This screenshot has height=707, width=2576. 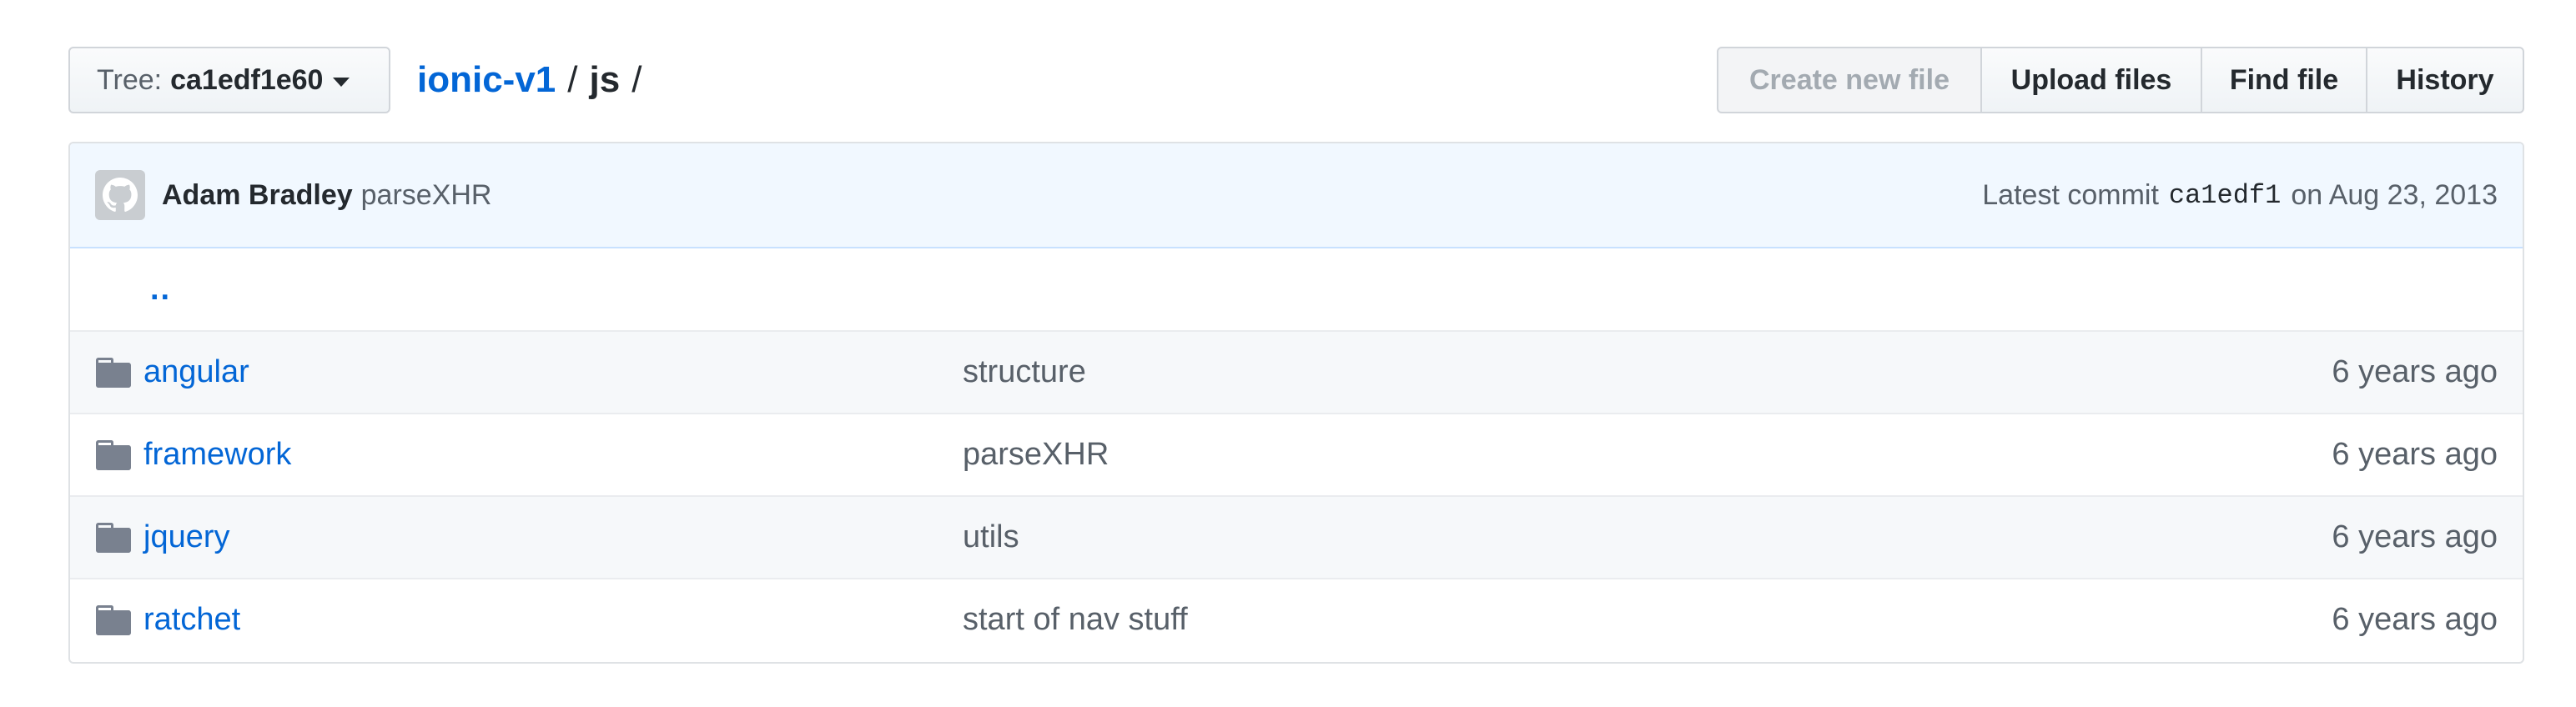 What do you see at coordinates (257, 195) in the screenshot?
I see `commit-author-link: Adam Bradley` at bounding box center [257, 195].